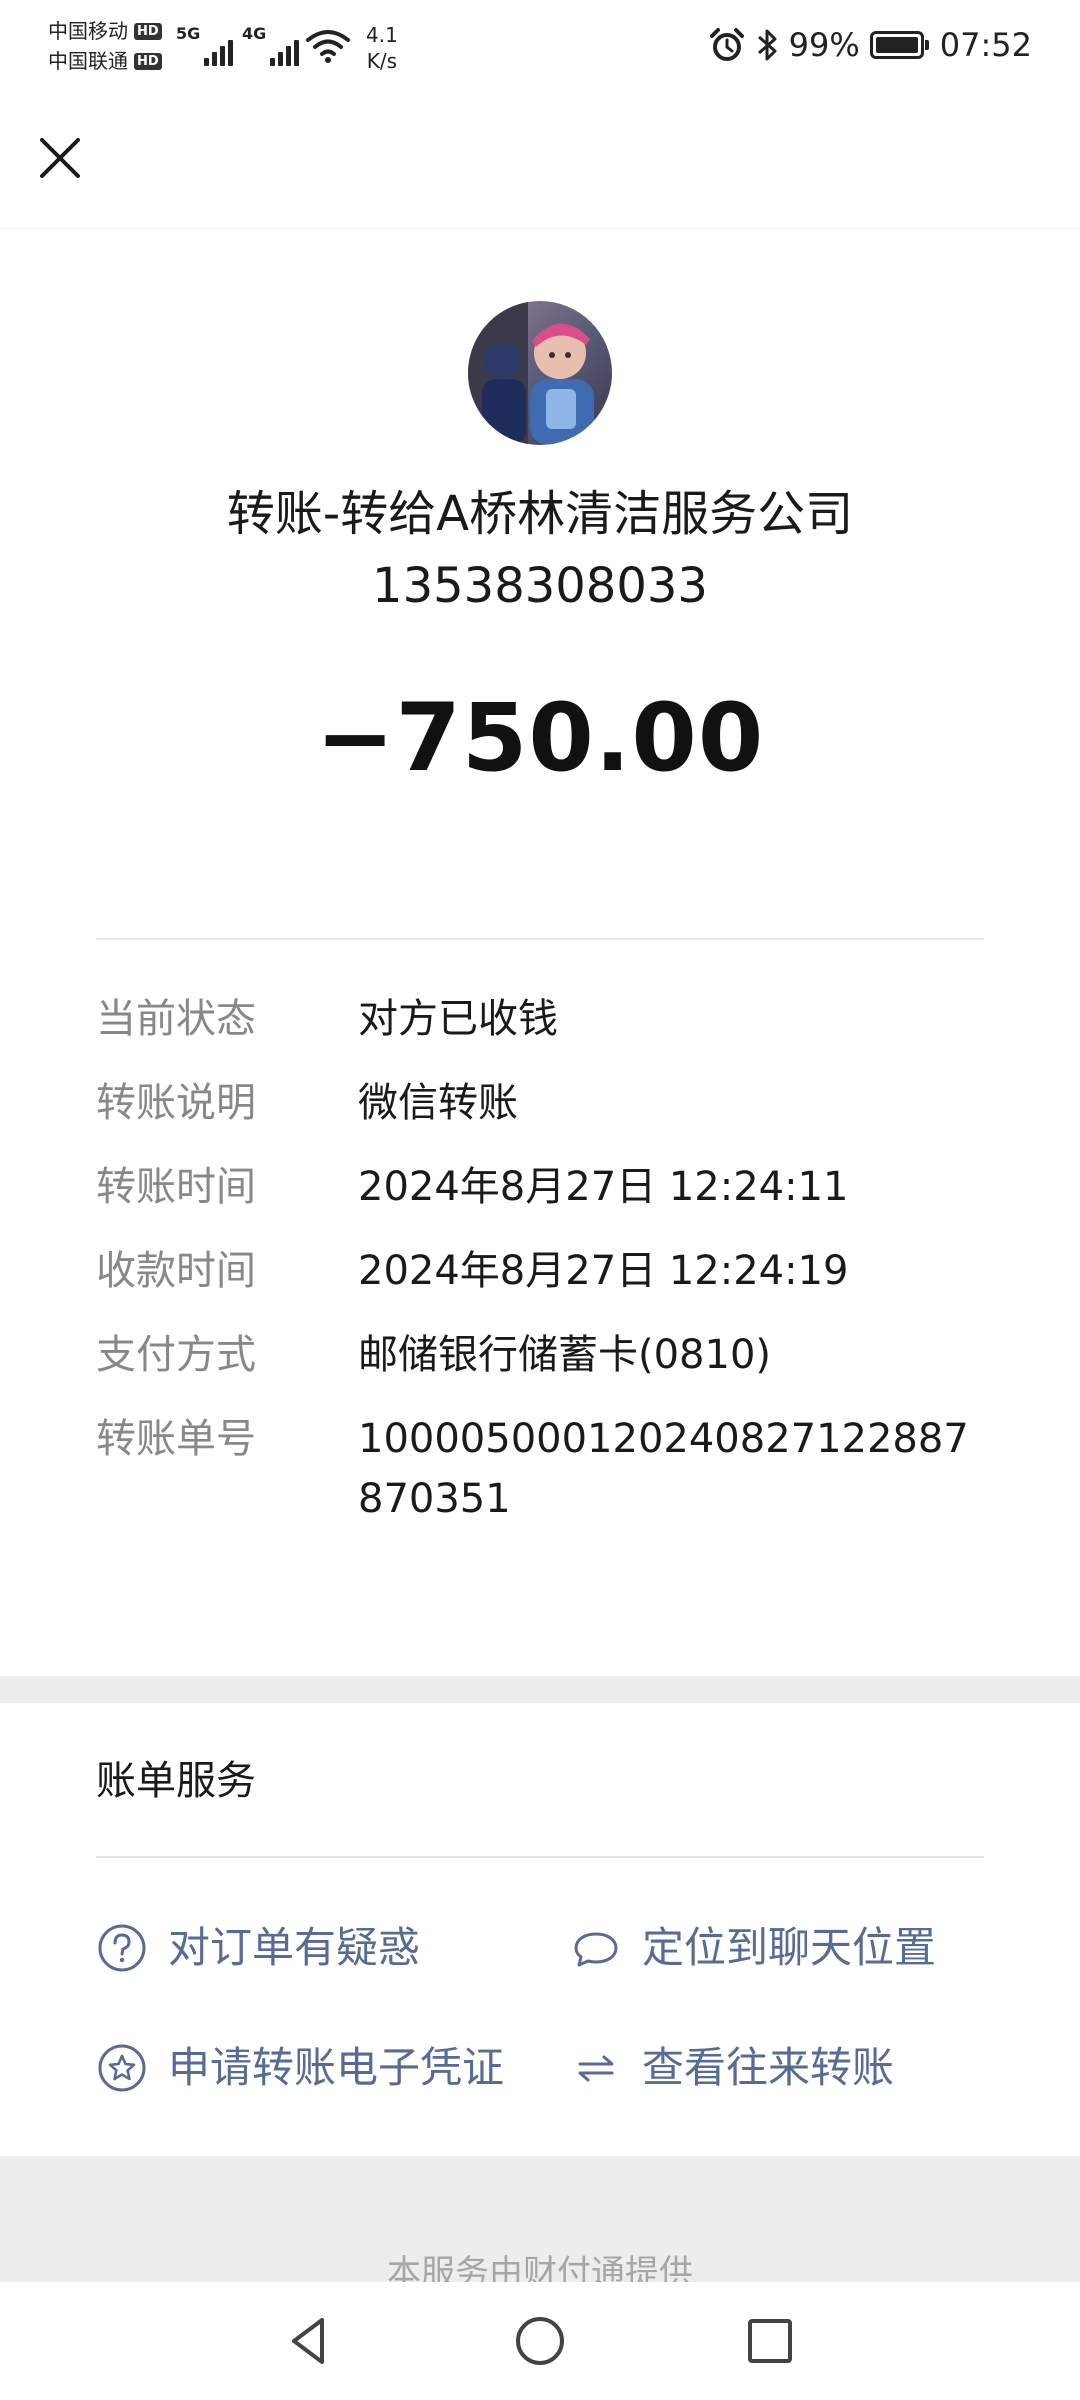  What do you see at coordinates (176, 1781) in the screenshot?
I see `services-title: 账单服务` at bounding box center [176, 1781].